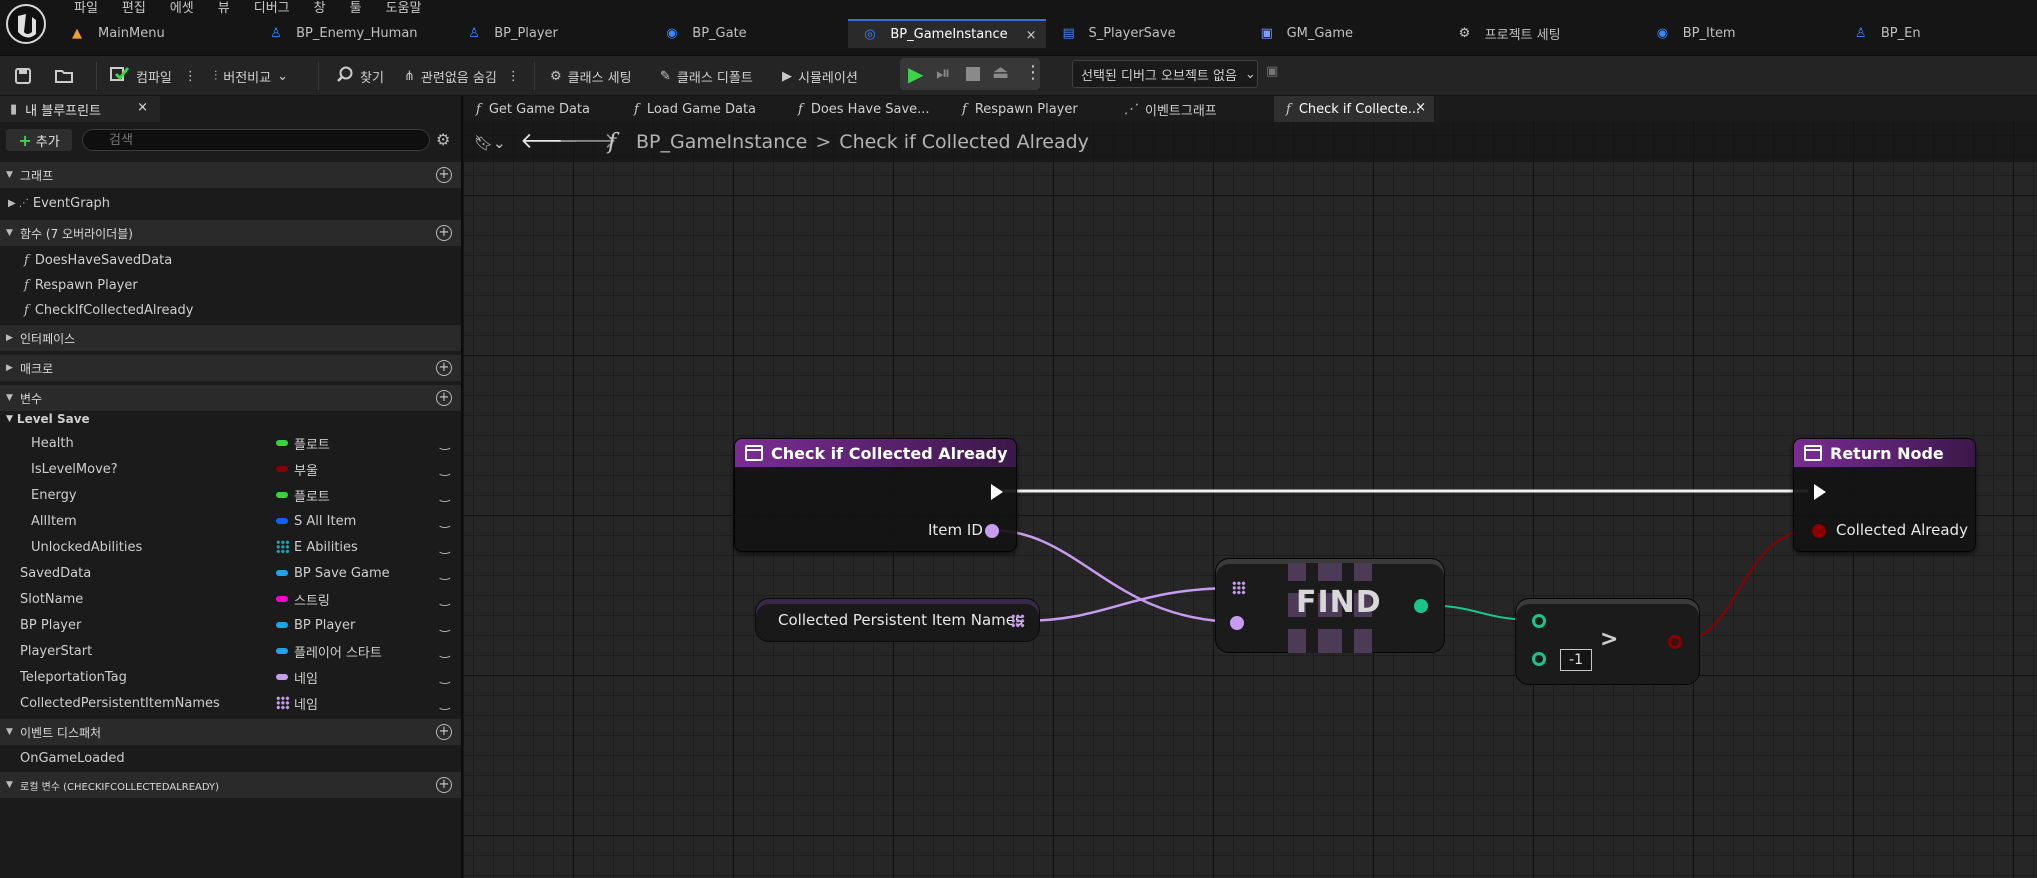 This screenshot has height=878, width=2037. I want to click on exec-out-pin, so click(997, 492).